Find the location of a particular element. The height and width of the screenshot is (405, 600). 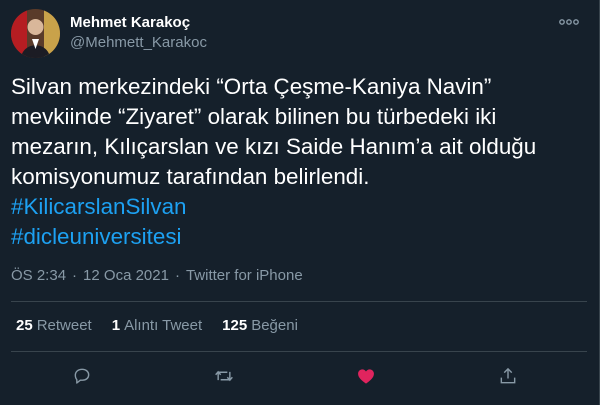

retweets-stat: 25 Retweet is located at coordinates (54, 325).